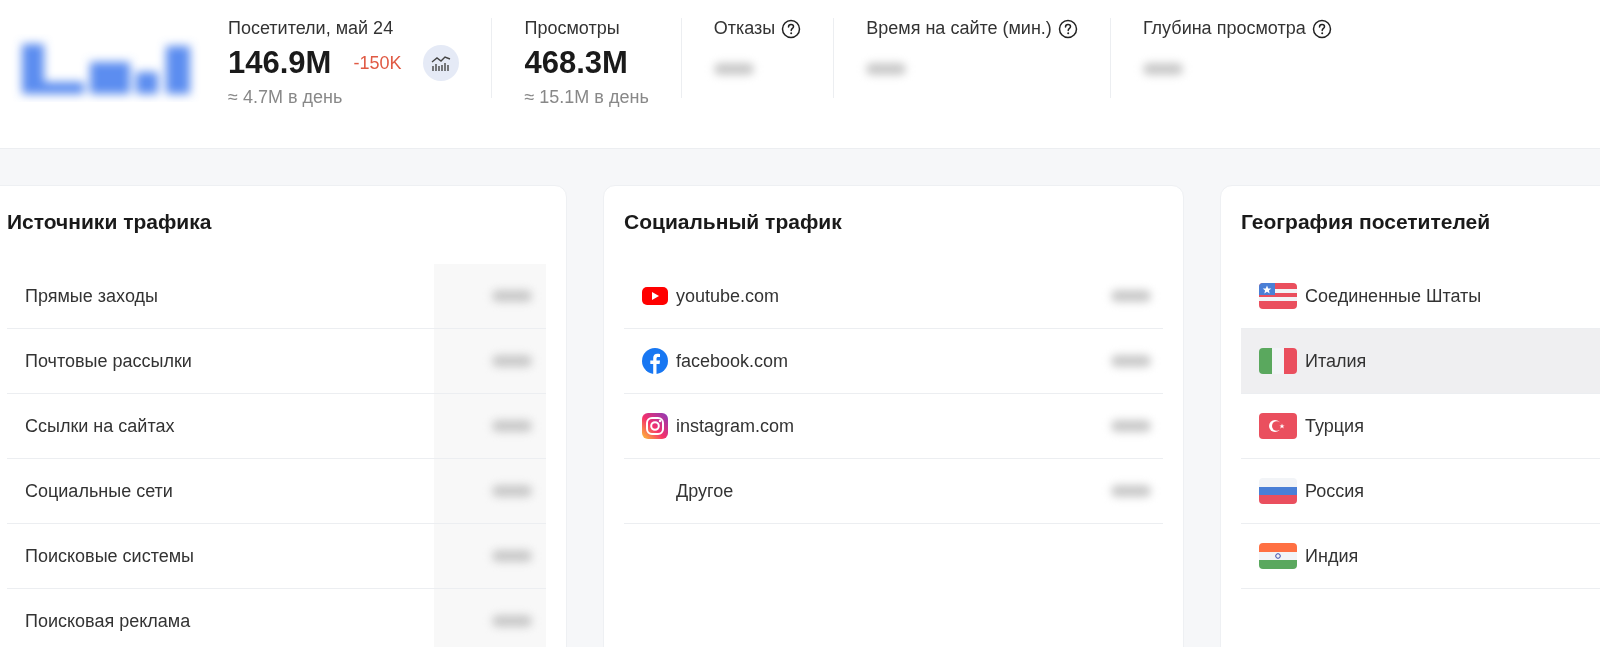  I want to click on stat-value: 468.3M, so click(576, 63).